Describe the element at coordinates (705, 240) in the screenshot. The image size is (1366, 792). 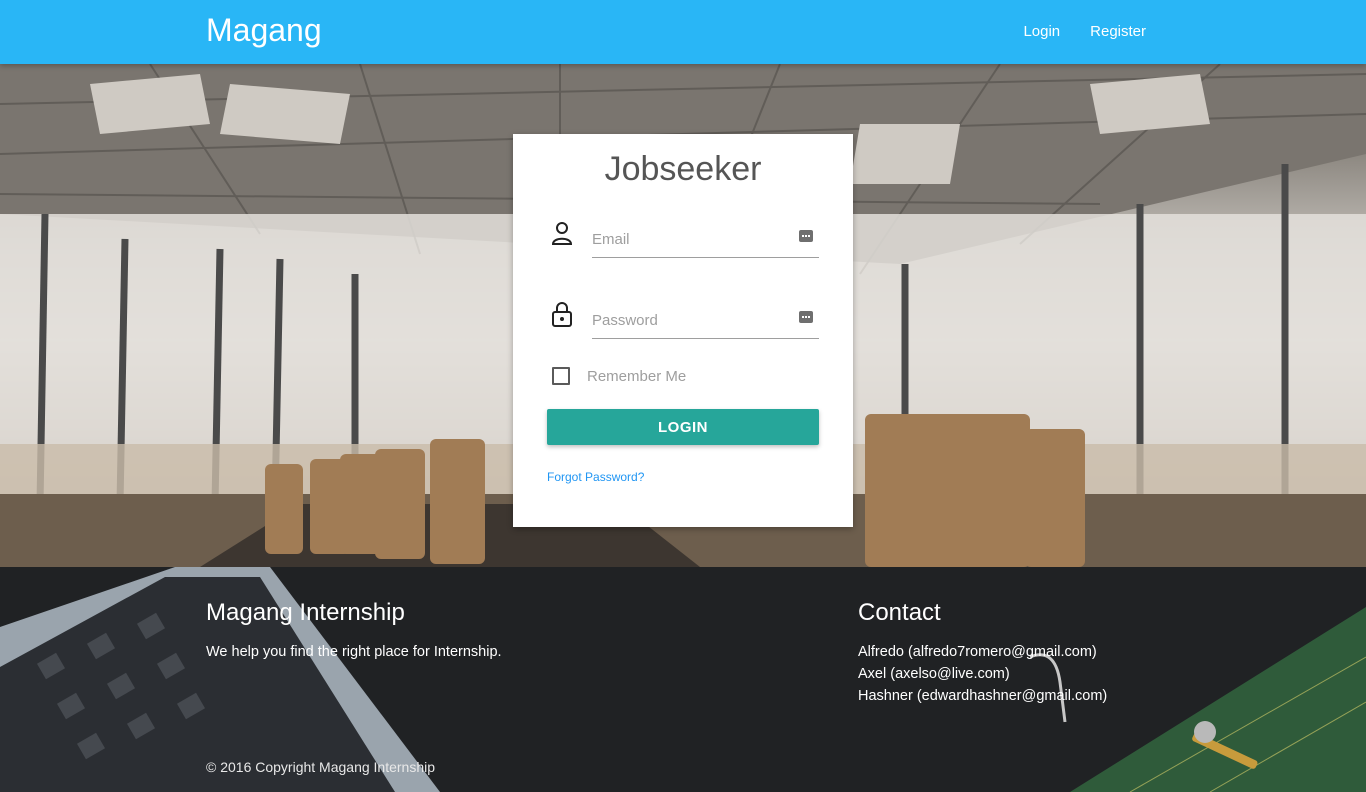
I see `email-input` at that location.